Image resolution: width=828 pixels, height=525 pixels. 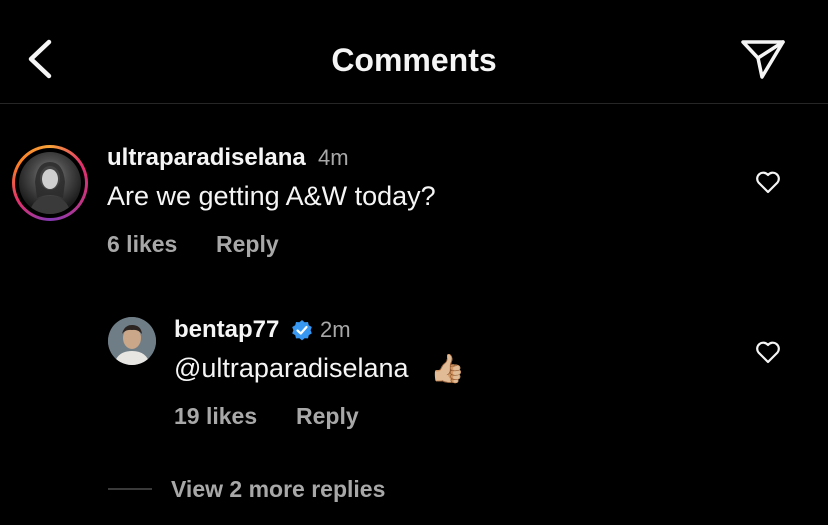 What do you see at coordinates (215, 416) in the screenshot?
I see `likes-count: 19 likes` at bounding box center [215, 416].